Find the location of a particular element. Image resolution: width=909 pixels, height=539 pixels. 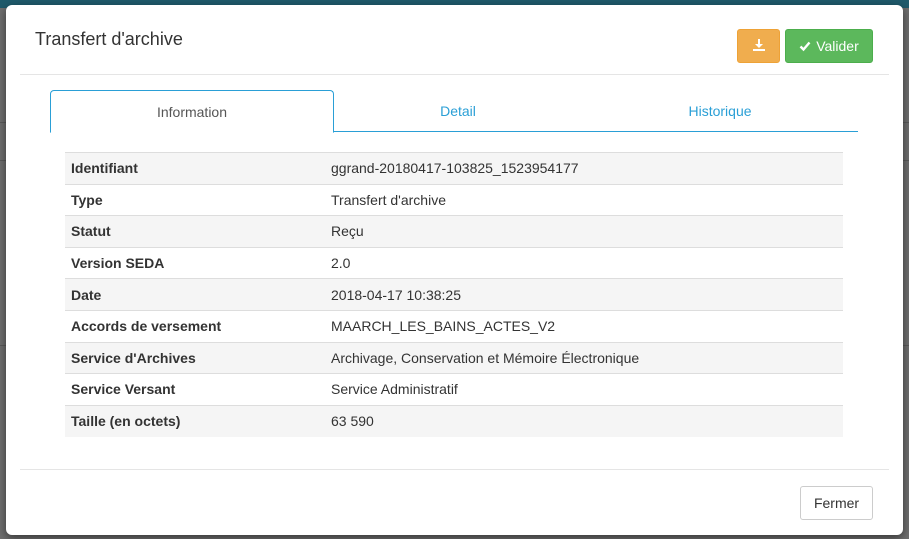

row-key: Taille (en octets) is located at coordinates (195, 420).